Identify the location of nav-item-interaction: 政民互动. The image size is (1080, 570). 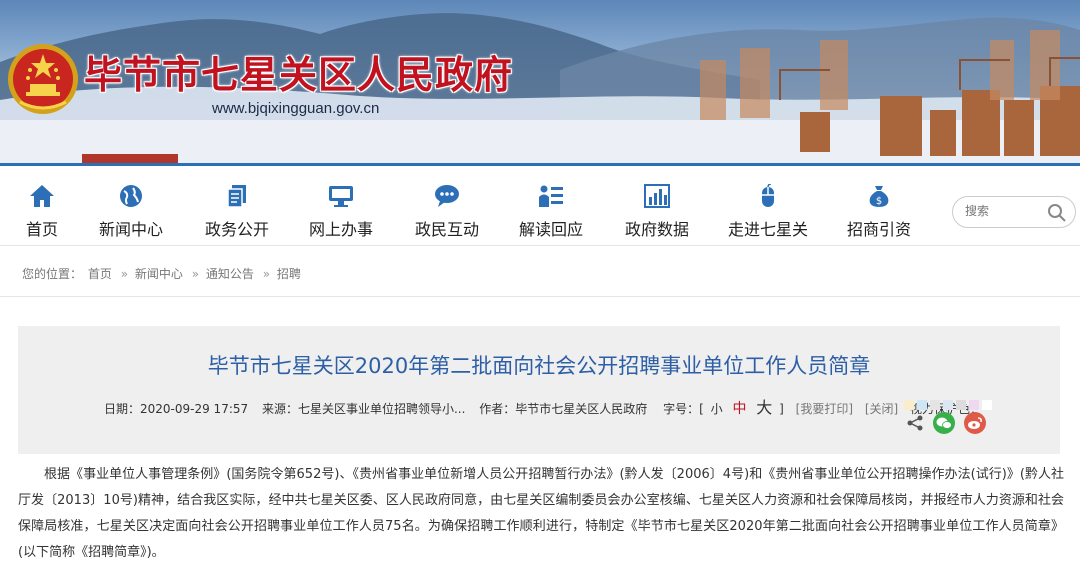
(447, 212).